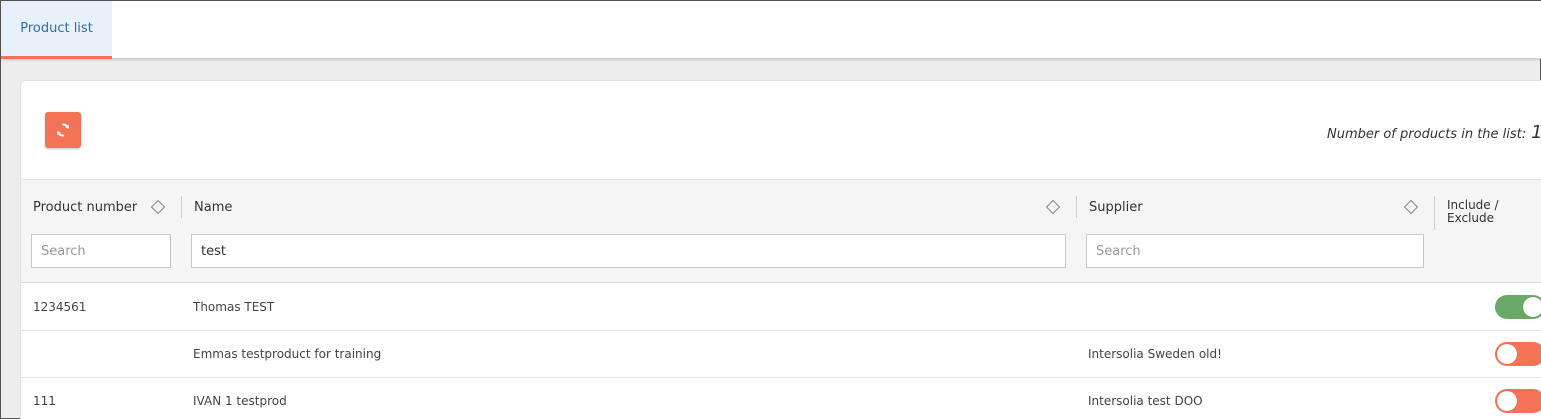  I want to click on cell-supplier: Intersolia test DOO, so click(1145, 401).